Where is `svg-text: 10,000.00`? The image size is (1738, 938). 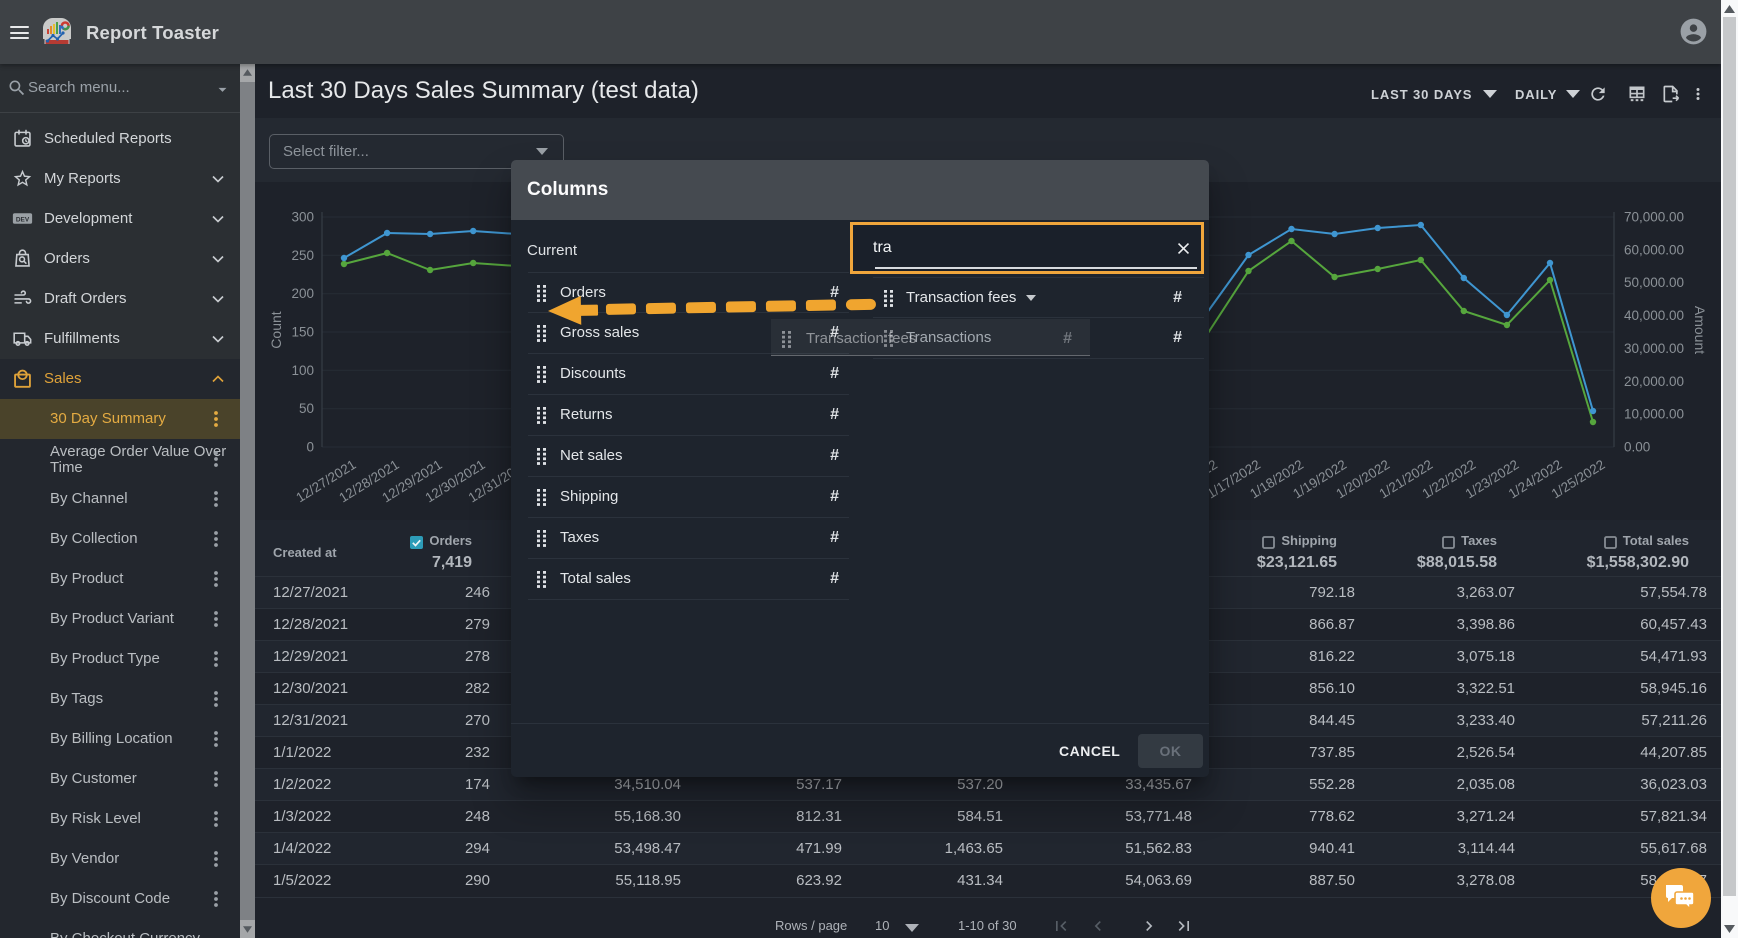
svg-text: 10,000.00 is located at coordinates (1654, 414).